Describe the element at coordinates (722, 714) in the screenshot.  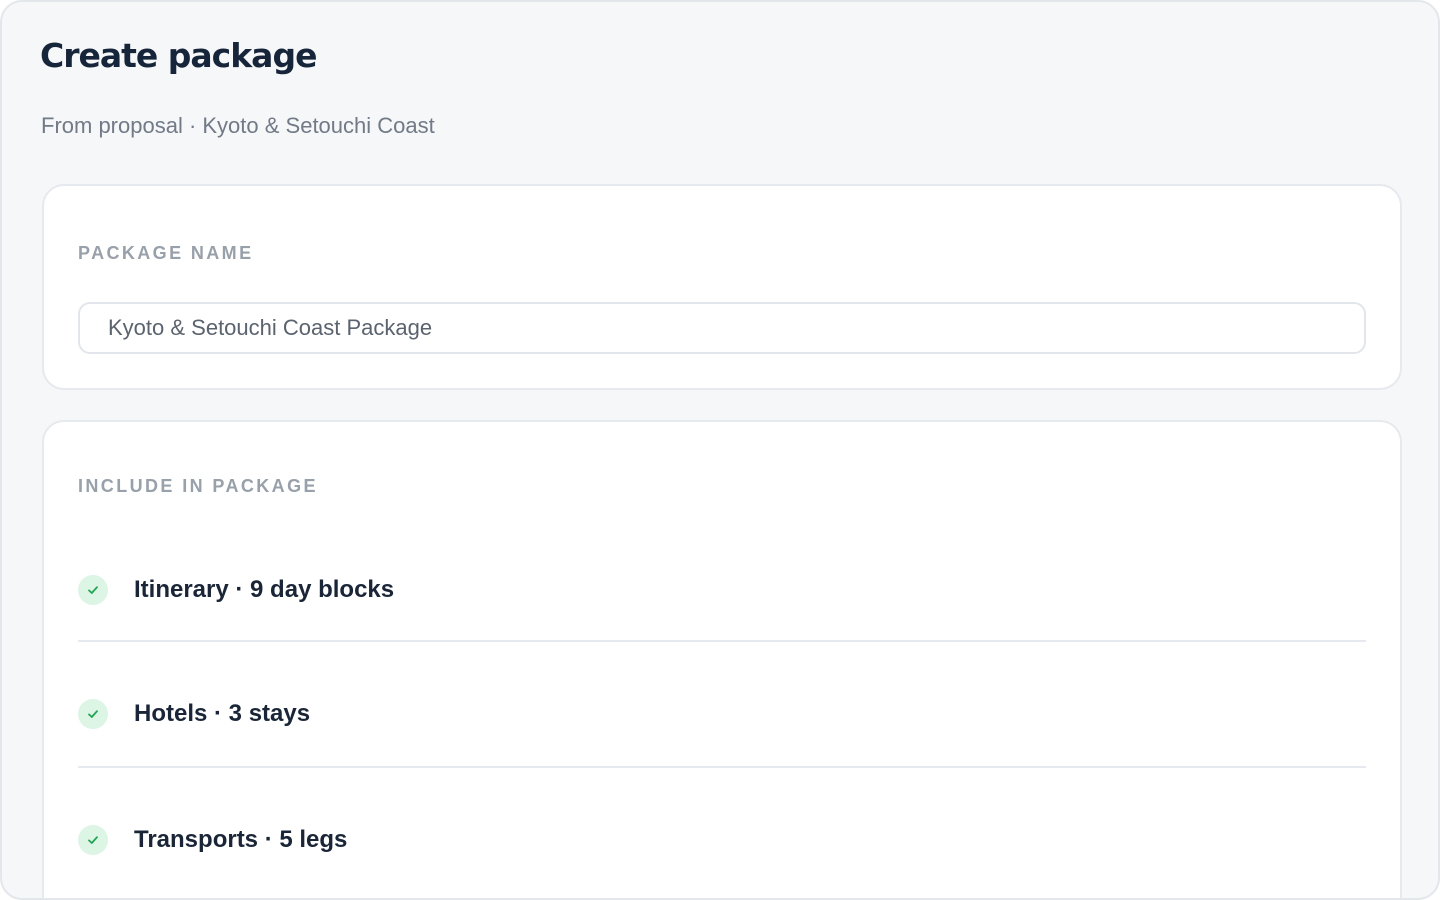
I see `include-item-hotels: Hotels · 3 stays` at that location.